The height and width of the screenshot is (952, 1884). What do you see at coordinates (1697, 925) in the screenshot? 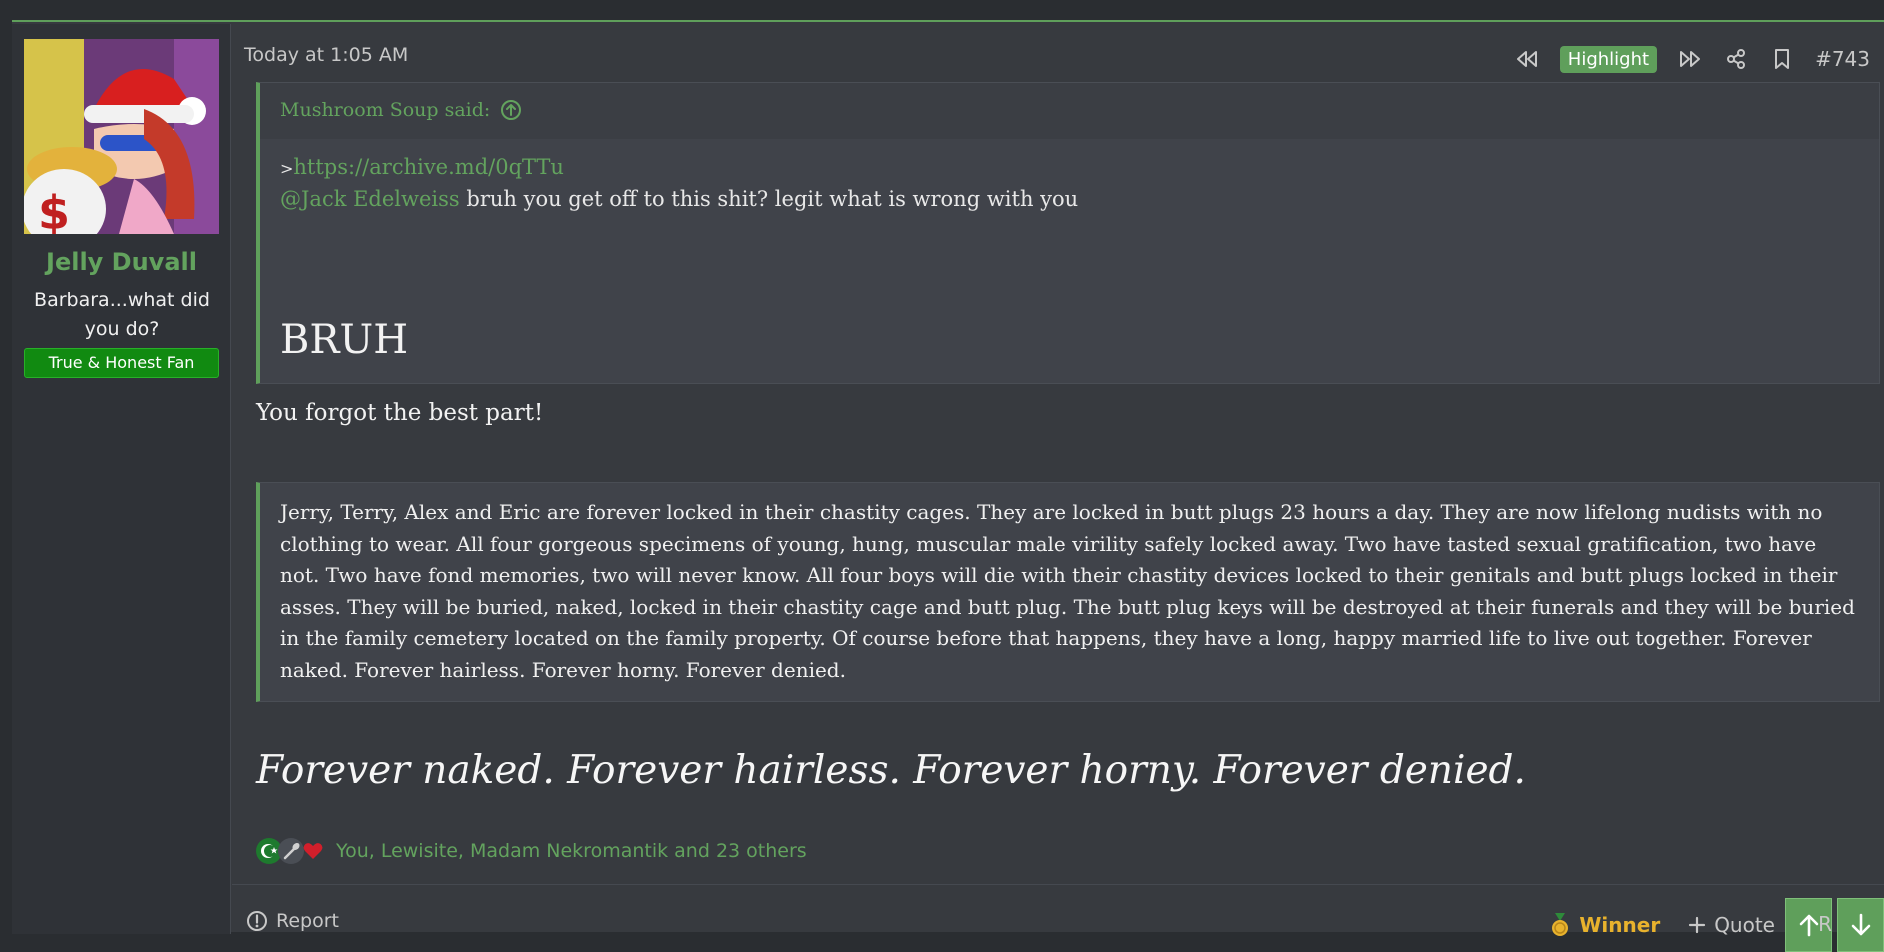
I see `plus-icon` at bounding box center [1697, 925].